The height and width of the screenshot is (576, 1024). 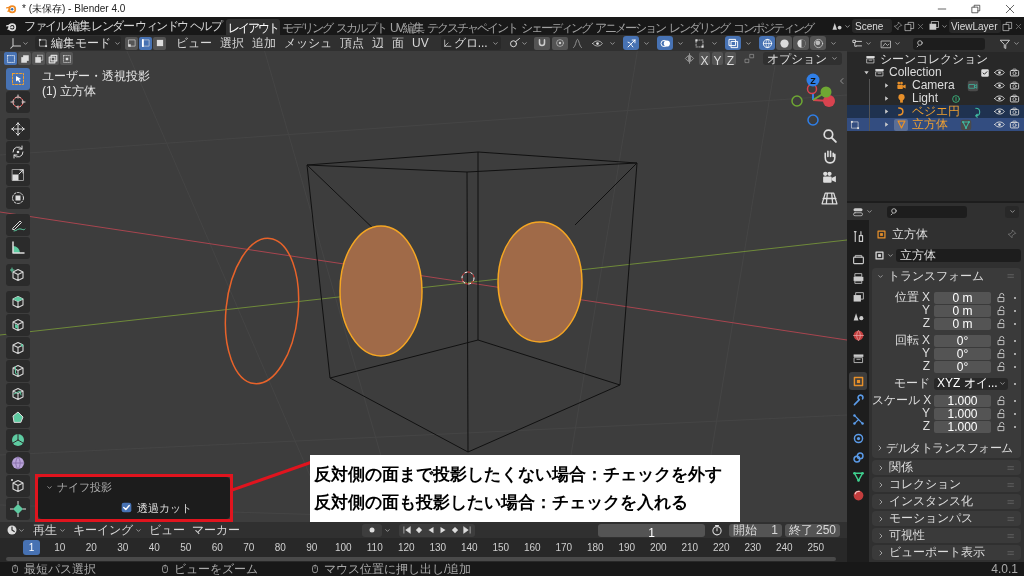 What do you see at coordinates (112, 26) in the screenshot?
I see `menu-item: レンダー` at bounding box center [112, 26].